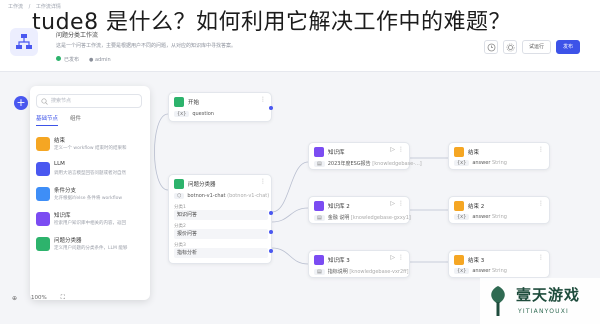 Image resolution: width=600 pixels, height=324 pixels. Describe the element at coordinates (368, 163) in the screenshot. I see `knowledge-source: ▤ 2023年度ESG报告 [knowledgebase-...]` at that location.